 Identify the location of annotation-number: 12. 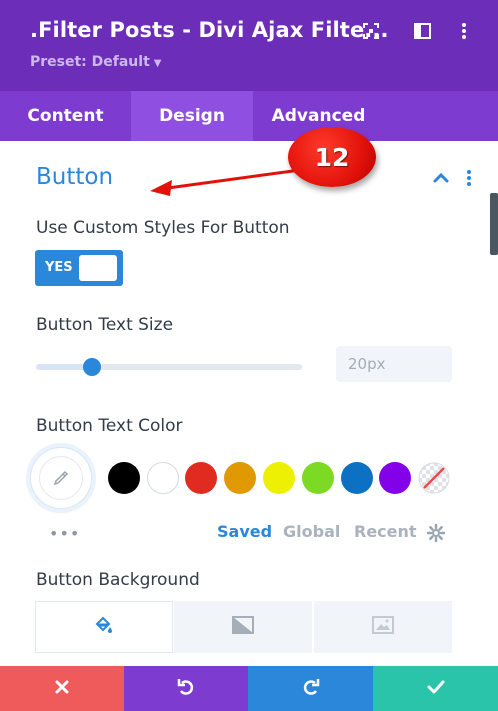
(332, 157).